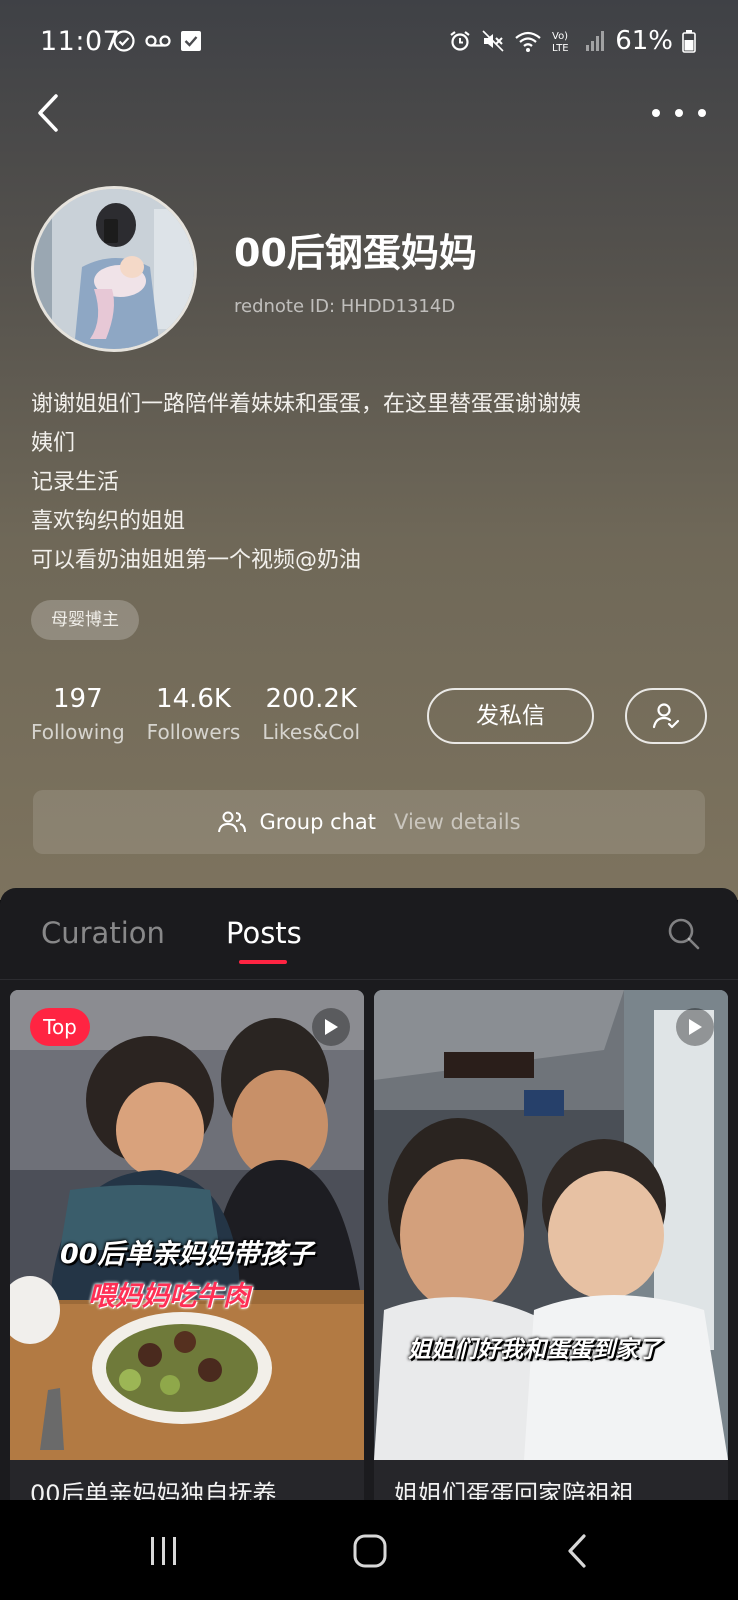  I want to click on bio-line: 记录生活, so click(75, 482).